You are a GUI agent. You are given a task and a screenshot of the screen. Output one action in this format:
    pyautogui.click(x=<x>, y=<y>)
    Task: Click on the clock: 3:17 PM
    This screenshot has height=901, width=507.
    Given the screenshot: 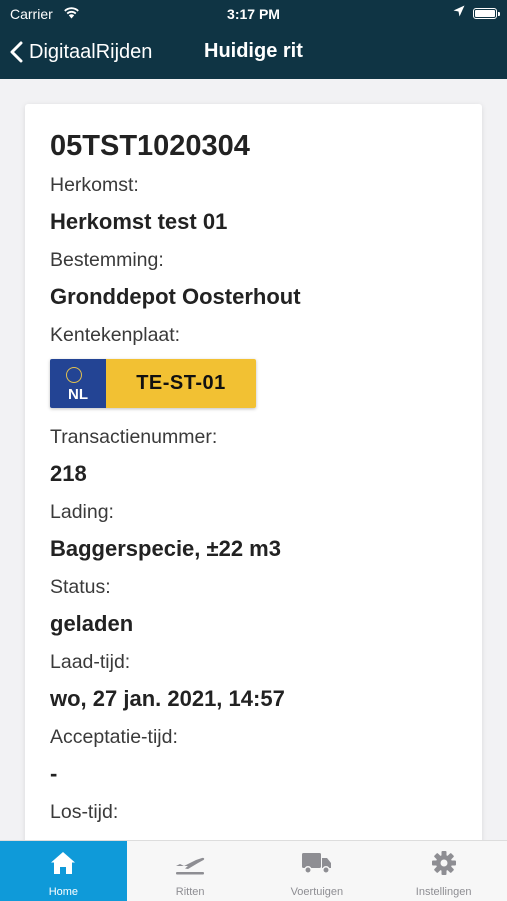 What is the action you would take?
    pyautogui.click(x=253, y=14)
    